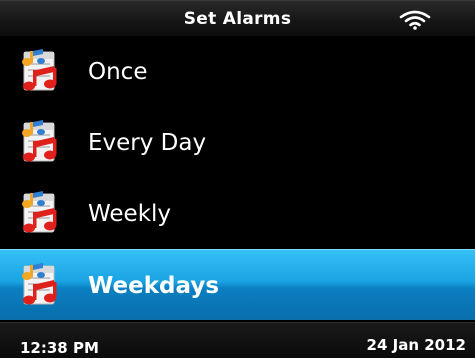  I want to click on wifi-icon, so click(415, 20).